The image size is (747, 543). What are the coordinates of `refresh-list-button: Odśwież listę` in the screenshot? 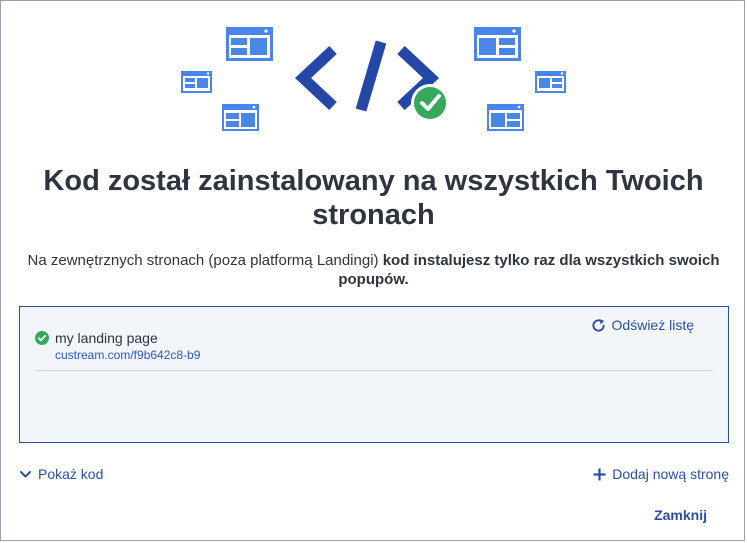 It's located at (642, 325).